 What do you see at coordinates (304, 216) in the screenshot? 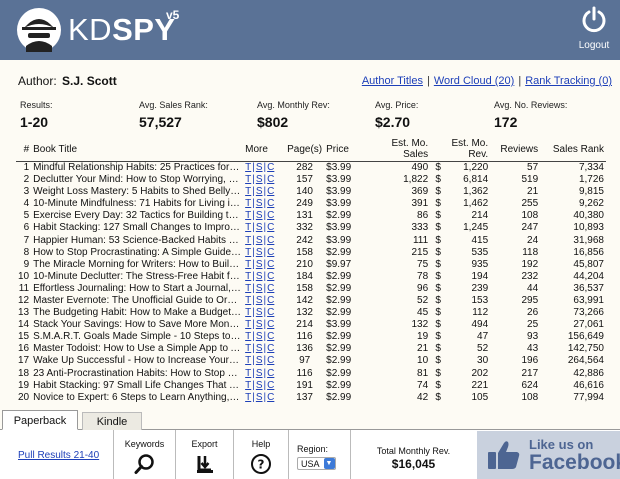
I see `page-count: 131` at bounding box center [304, 216].